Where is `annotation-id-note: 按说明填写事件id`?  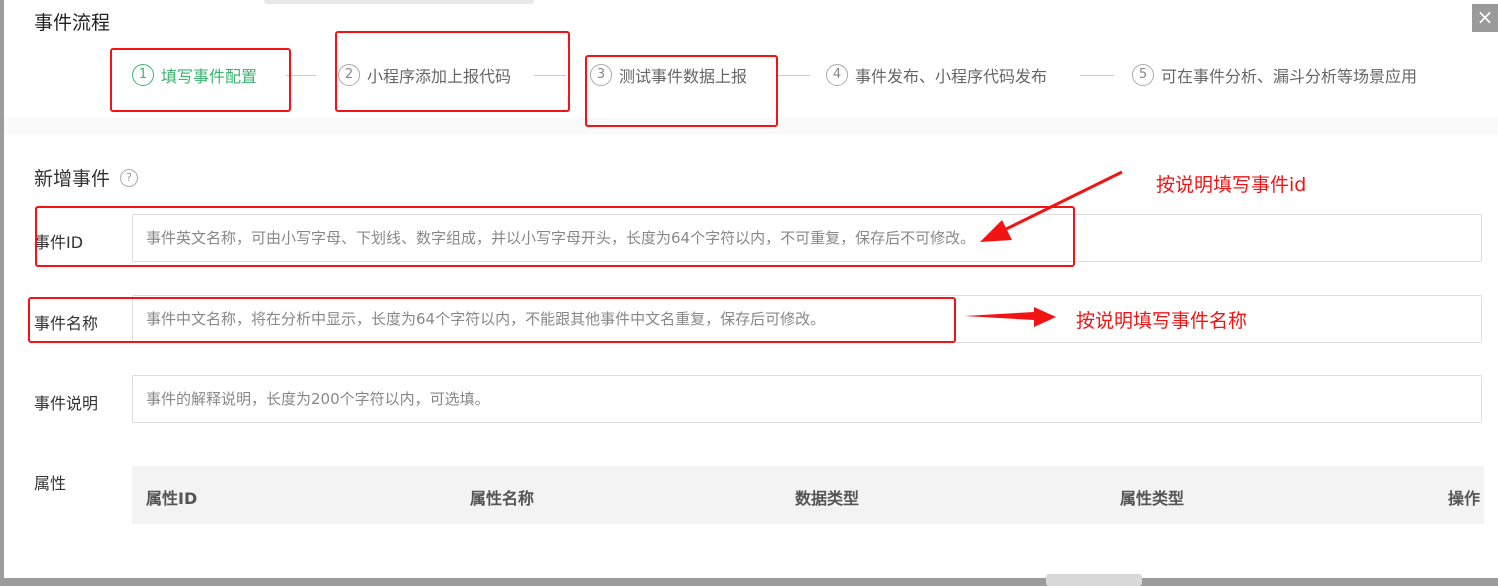
annotation-id-note: 按说明填写事件id is located at coordinates (1231, 185).